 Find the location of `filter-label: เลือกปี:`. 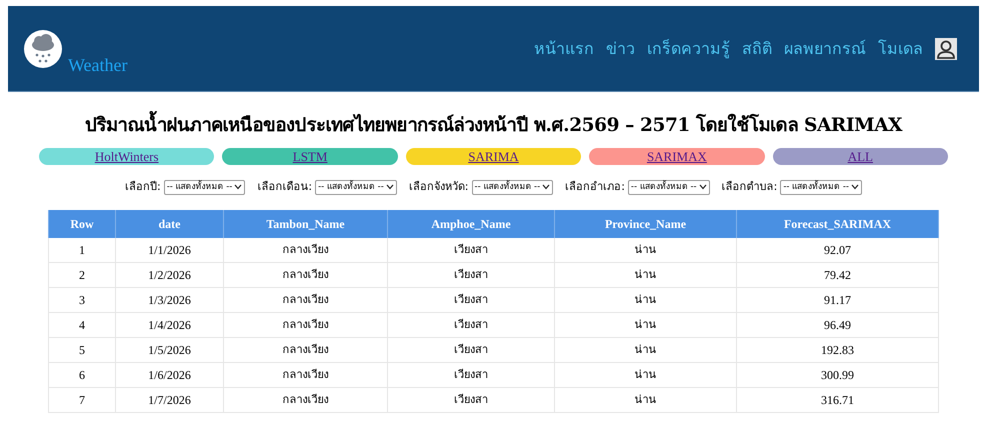

filter-label: เลือกปี: is located at coordinates (142, 187).